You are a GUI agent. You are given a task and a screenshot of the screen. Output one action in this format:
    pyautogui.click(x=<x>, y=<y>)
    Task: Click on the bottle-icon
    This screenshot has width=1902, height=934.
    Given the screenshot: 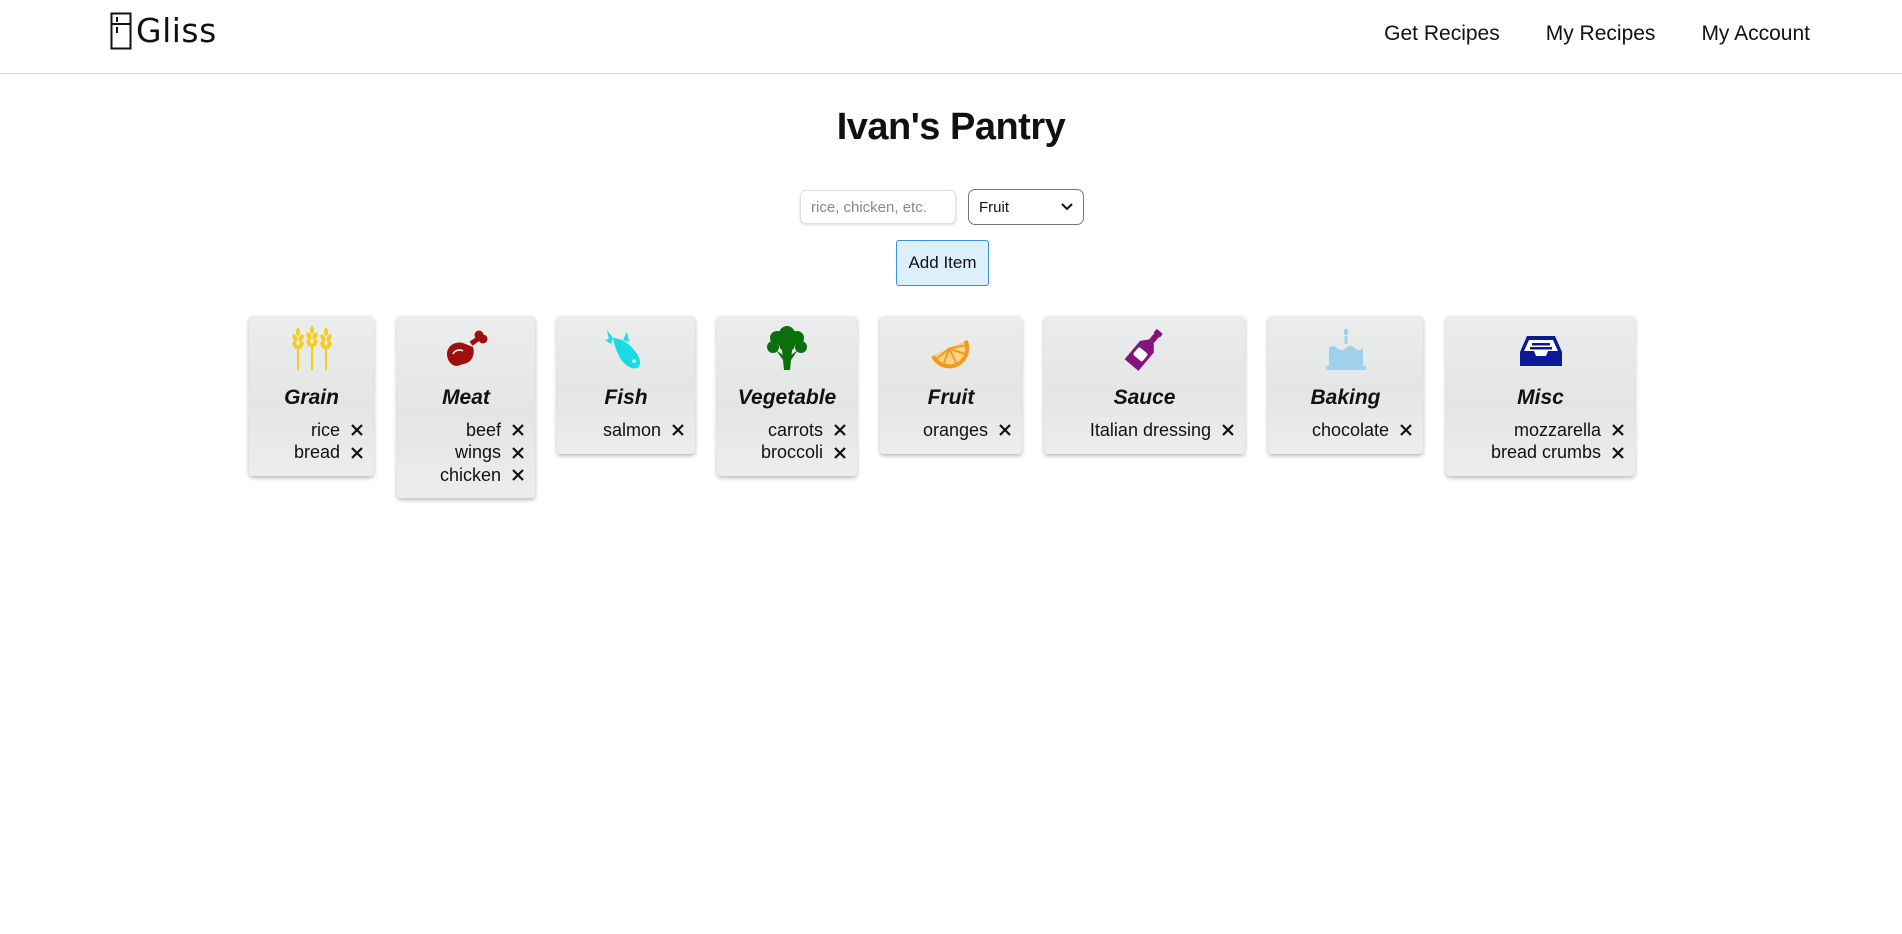 What is the action you would take?
    pyautogui.click(x=1143, y=350)
    